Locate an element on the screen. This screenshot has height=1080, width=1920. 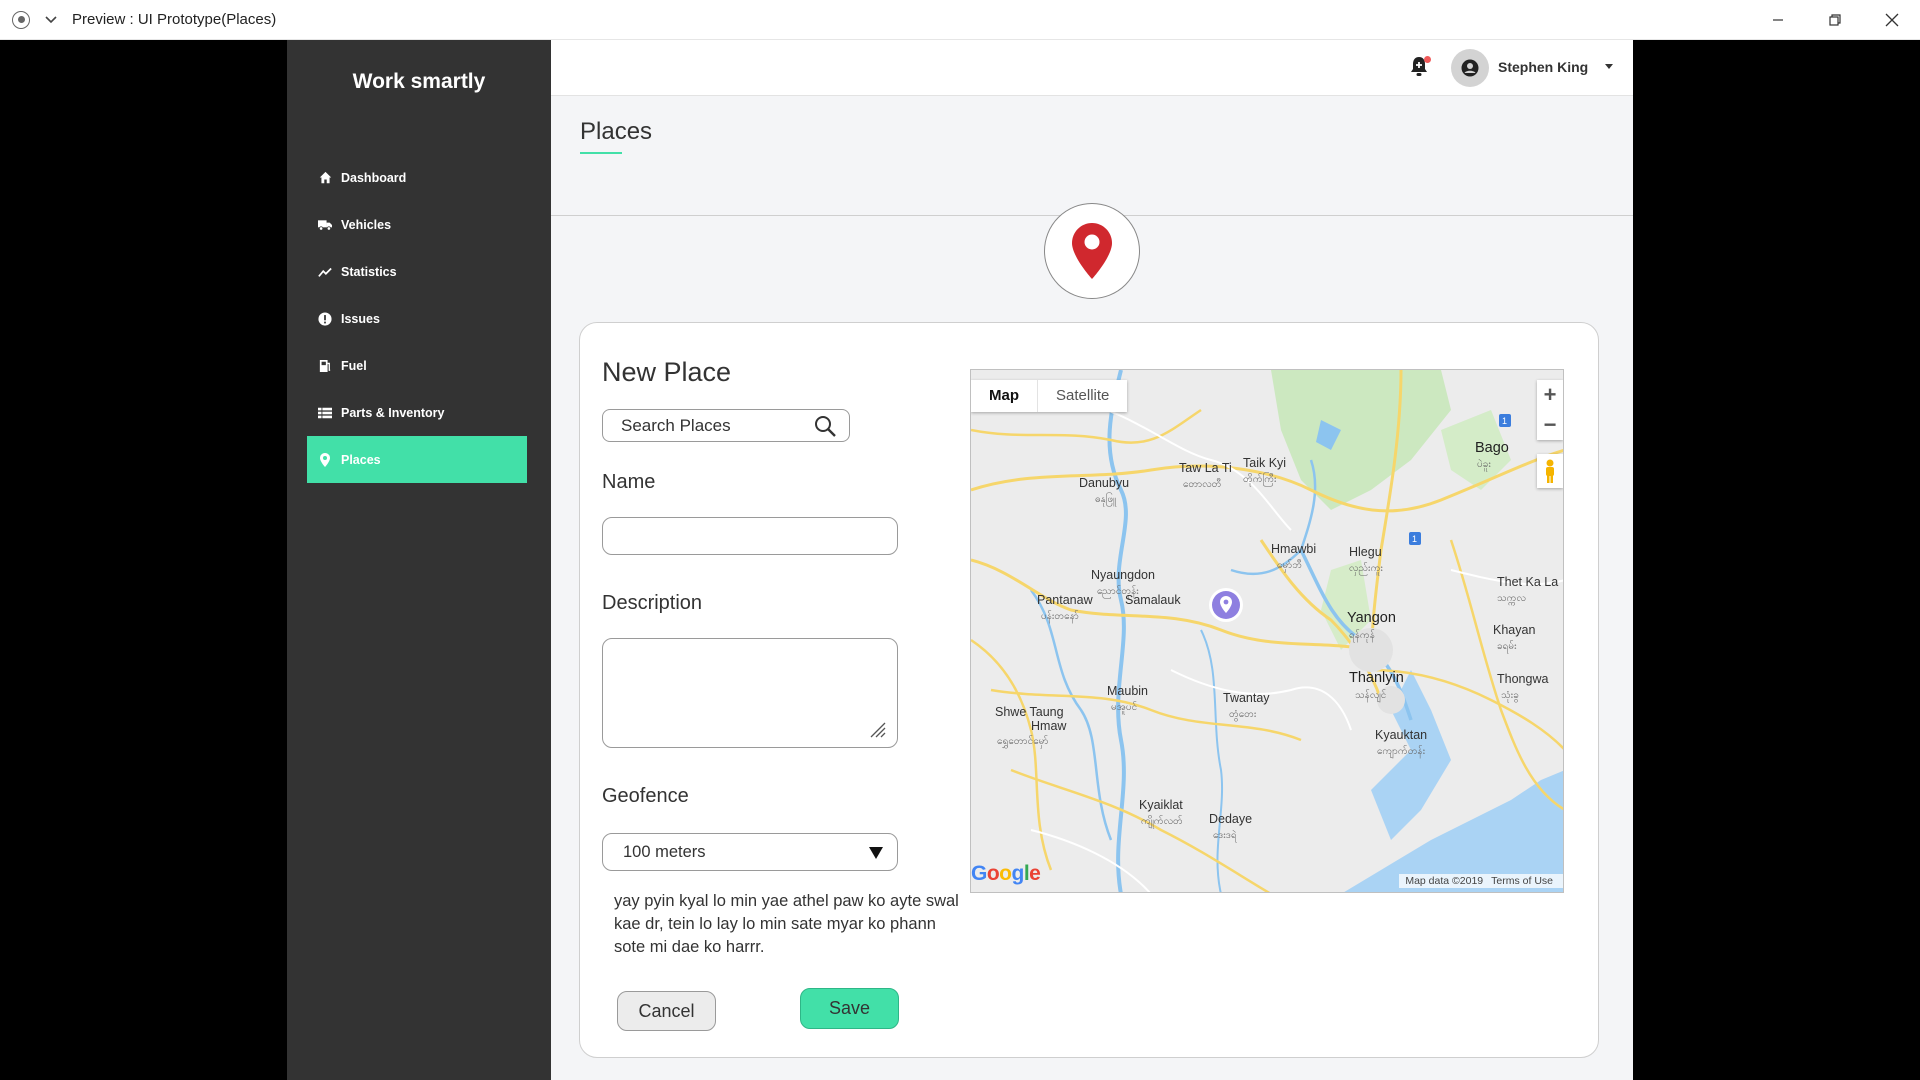
minimize-button is located at coordinates (1777, 20).